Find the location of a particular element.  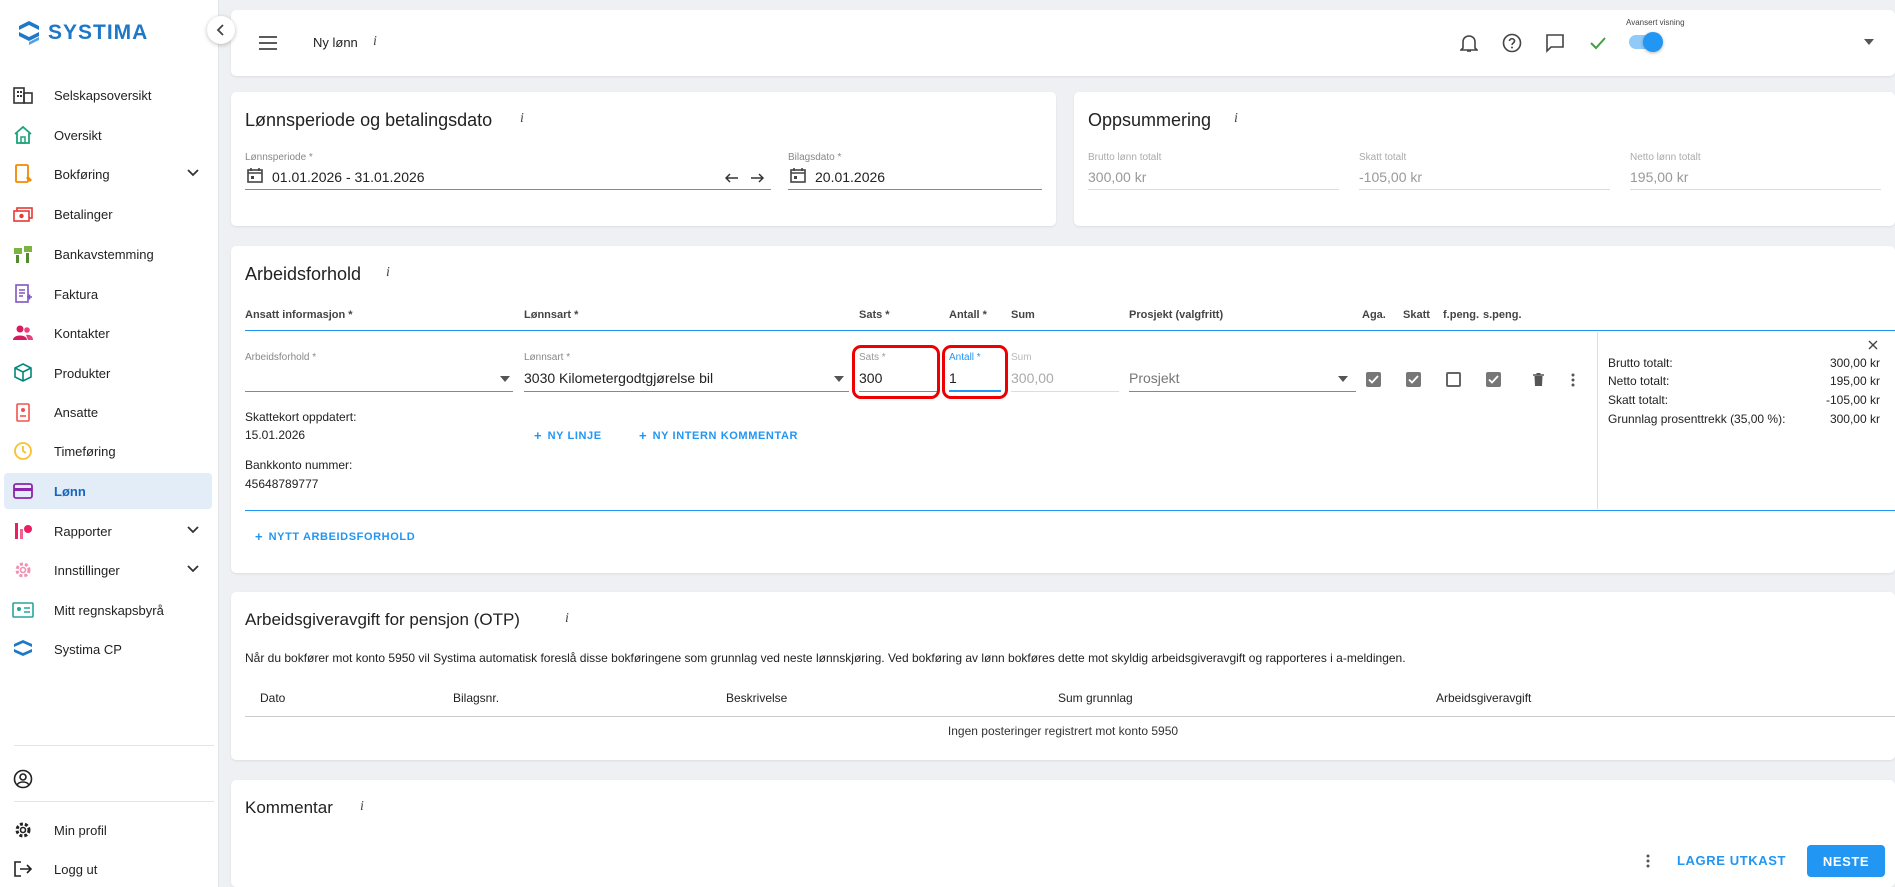

new-line-label: NY LINJE is located at coordinates (574, 435).